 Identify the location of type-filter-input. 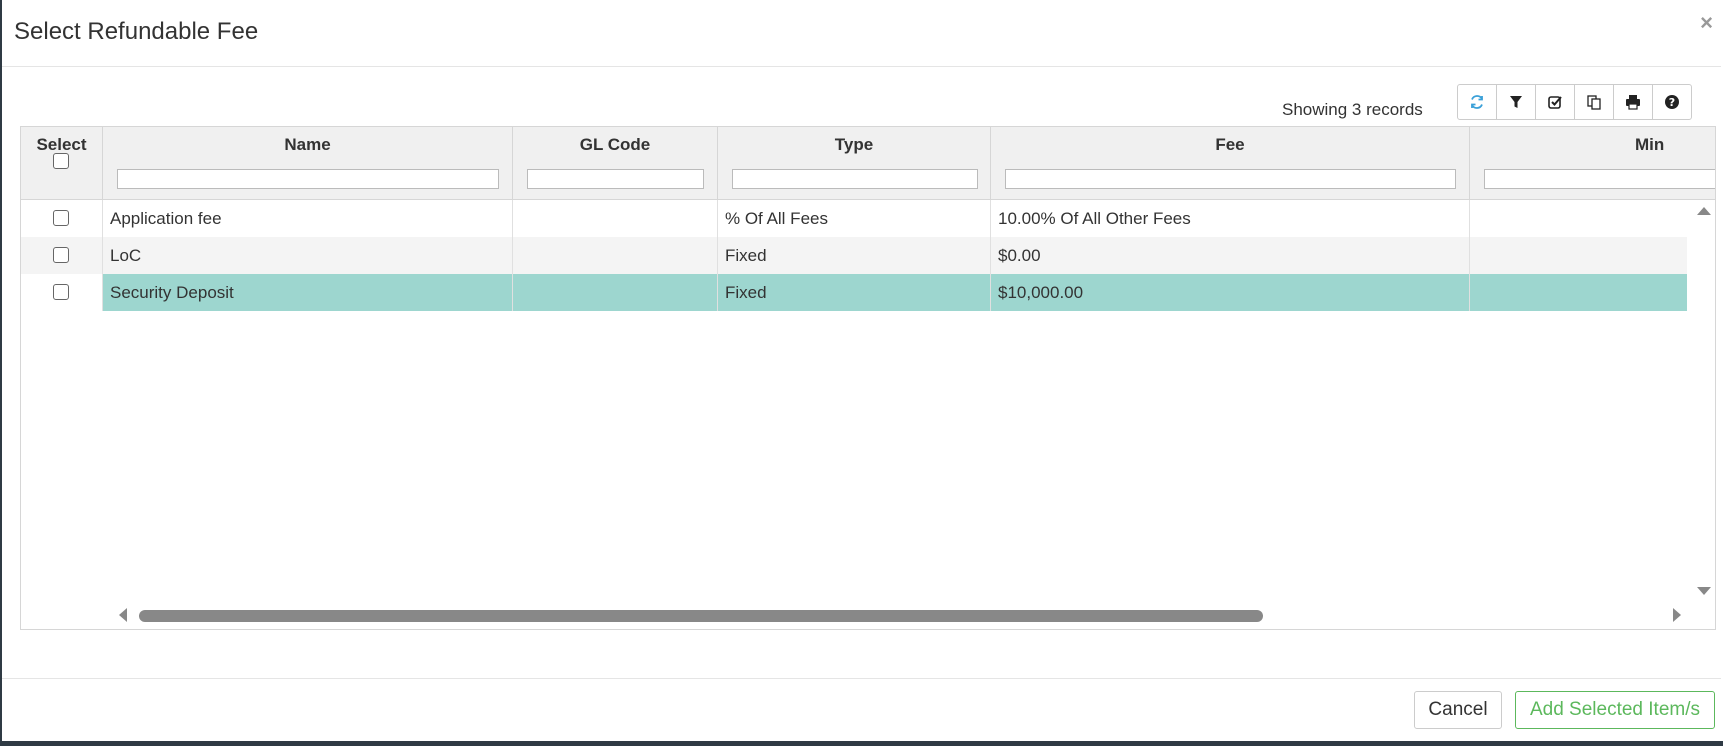
(855, 179).